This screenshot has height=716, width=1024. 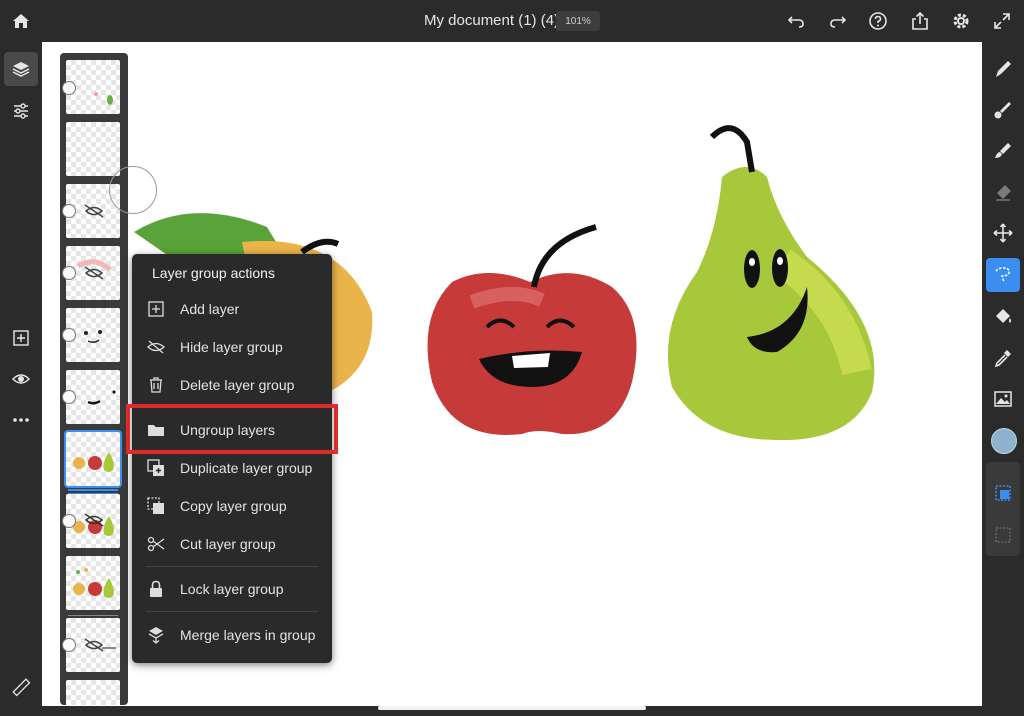 I want to click on scissors-icon, so click(x=156, y=544).